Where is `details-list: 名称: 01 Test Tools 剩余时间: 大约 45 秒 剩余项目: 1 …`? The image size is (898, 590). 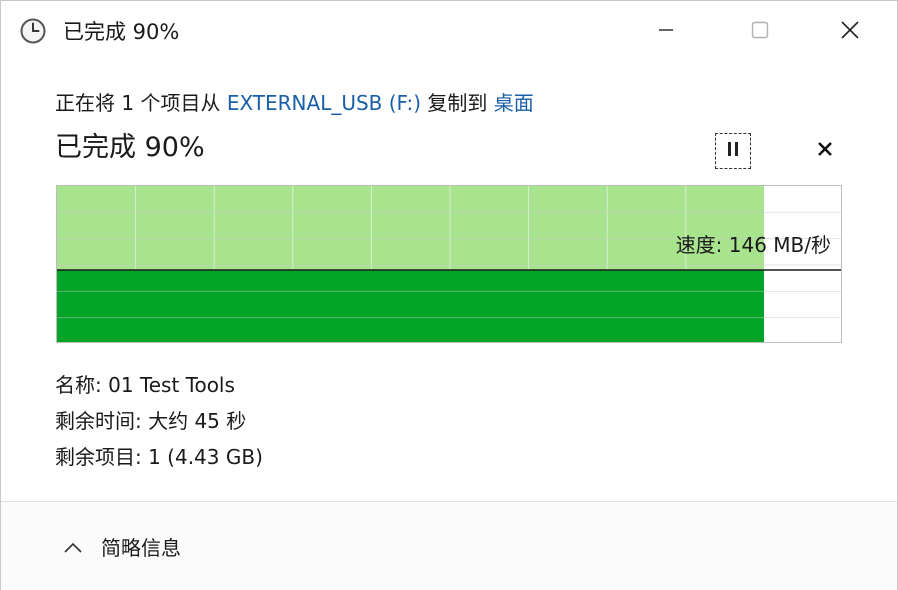 details-list: 名称: 01 Test Tools 剩余时间: 大约 45 秒 剩余项目: 1 … is located at coordinates (159, 421).